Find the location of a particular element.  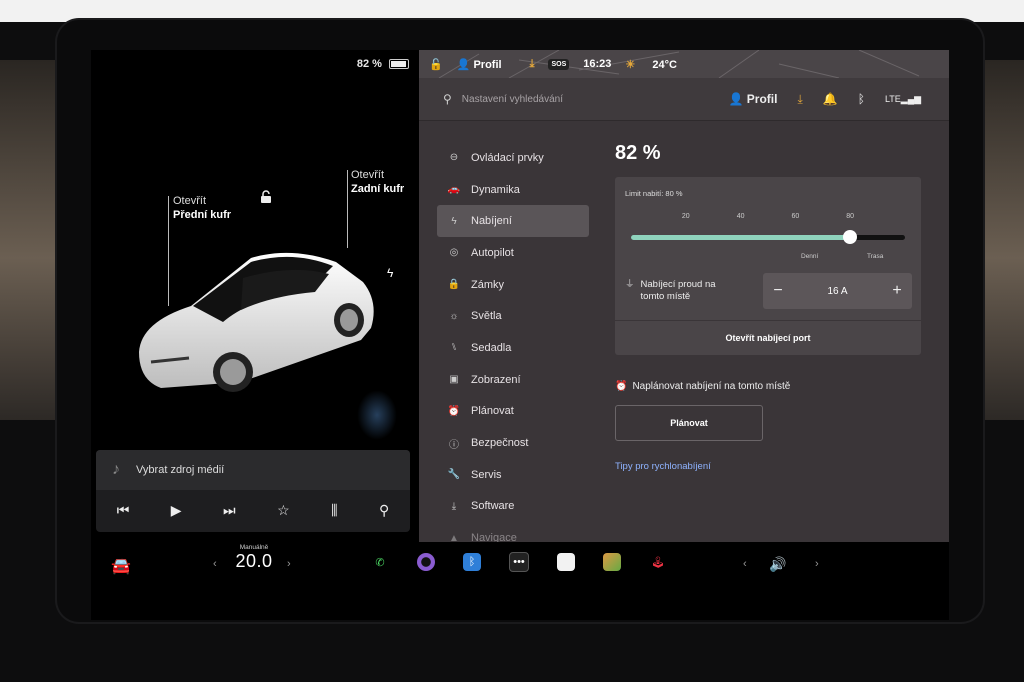

charge-current-stepper: − 16 A + is located at coordinates (837, 291).